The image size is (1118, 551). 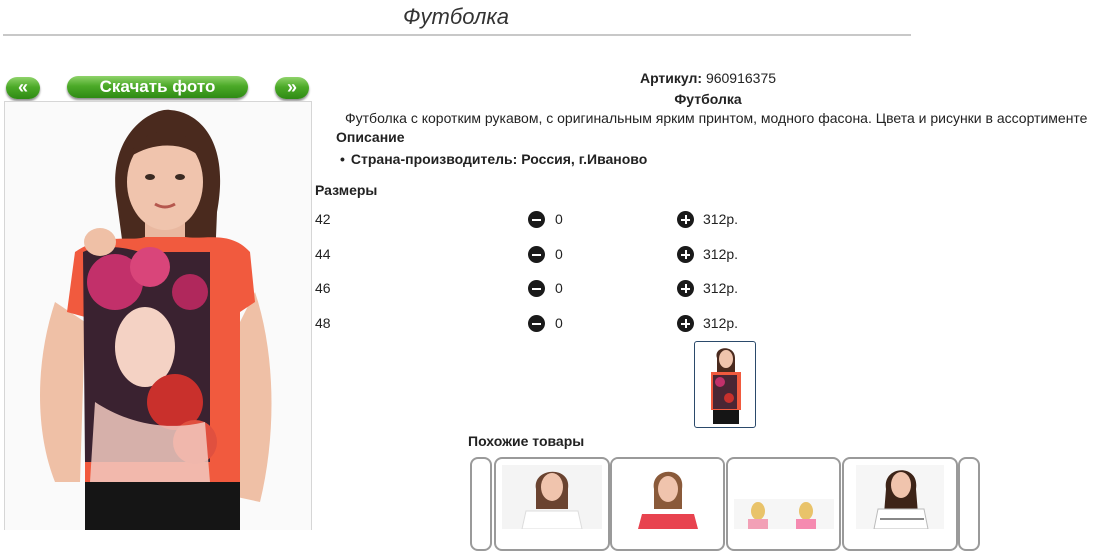 I want to click on size-row: 44 0 312р., so click(x=545, y=254).